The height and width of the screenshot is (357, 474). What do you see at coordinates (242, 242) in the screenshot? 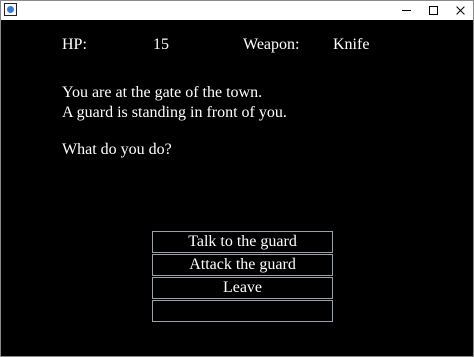
I see `choice-talk-button: Talk to the guard` at bounding box center [242, 242].